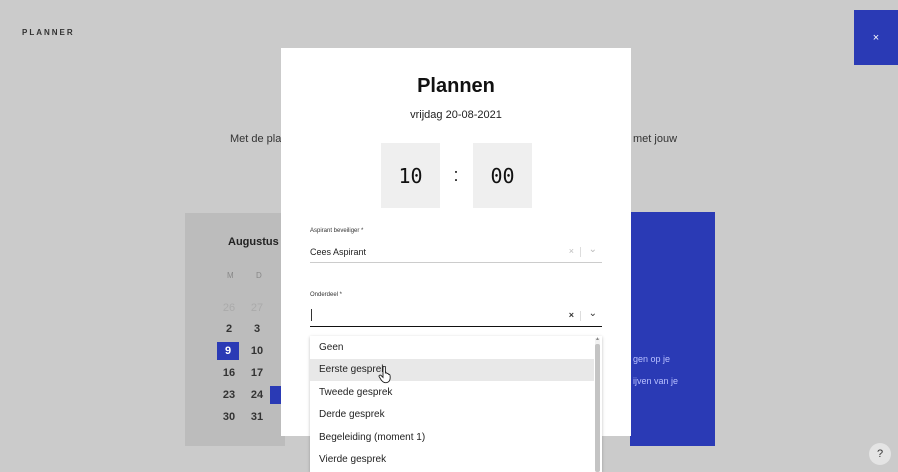 This screenshot has width=898, height=472. What do you see at coordinates (410, 175) in the screenshot?
I see `hours-input: 10` at bounding box center [410, 175].